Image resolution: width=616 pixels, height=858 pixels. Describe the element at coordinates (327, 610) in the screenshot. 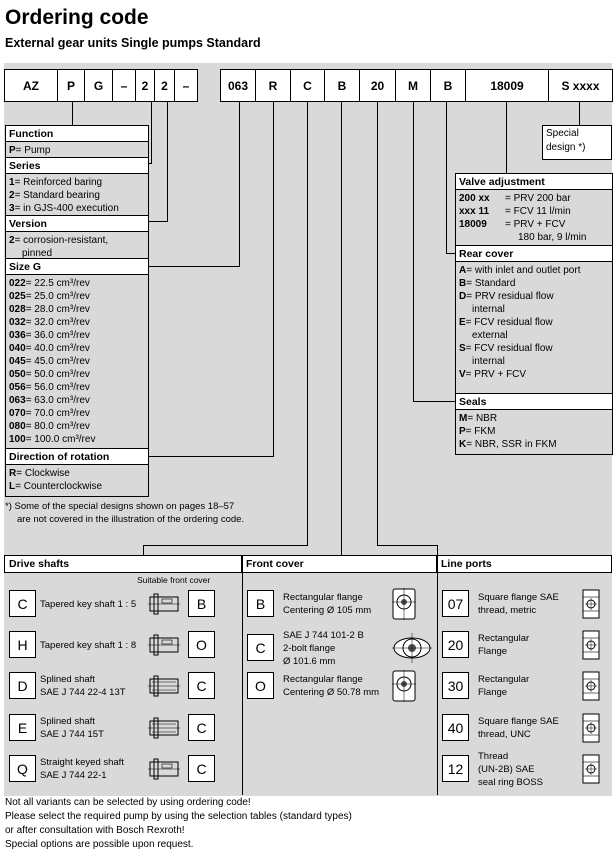

I see `description-line: Centering Ø 105 mm` at that location.